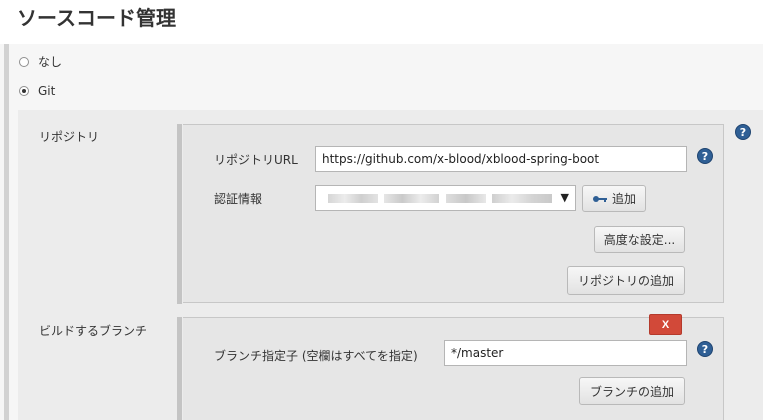 This screenshot has height=420, width=763. I want to click on repository-url-input, so click(501, 159).